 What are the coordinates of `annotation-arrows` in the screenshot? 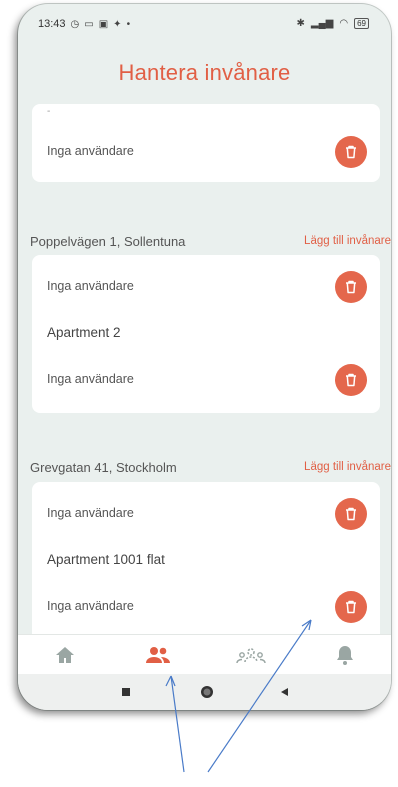 It's located at (238, 696).